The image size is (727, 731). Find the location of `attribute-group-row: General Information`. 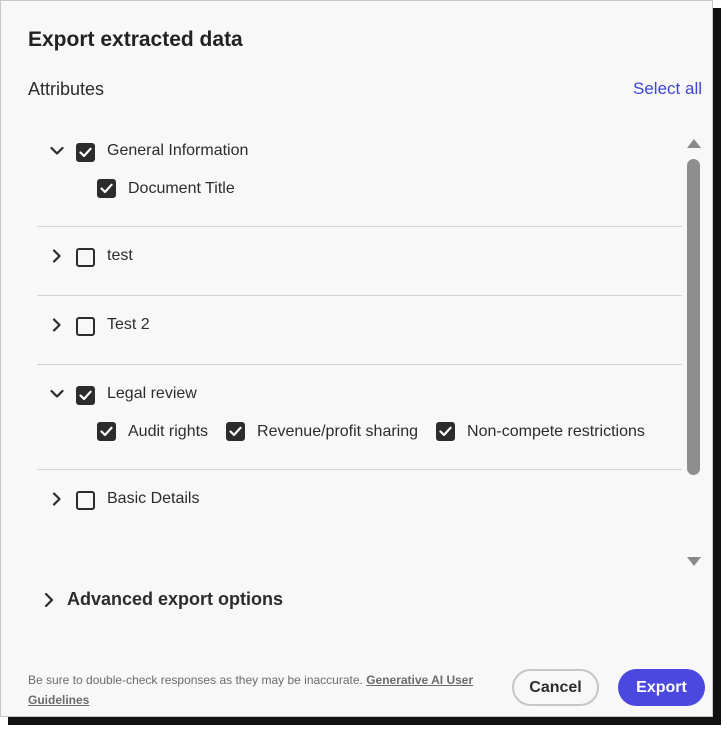

attribute-group-row: General Information is located at coordinates (359, 152).